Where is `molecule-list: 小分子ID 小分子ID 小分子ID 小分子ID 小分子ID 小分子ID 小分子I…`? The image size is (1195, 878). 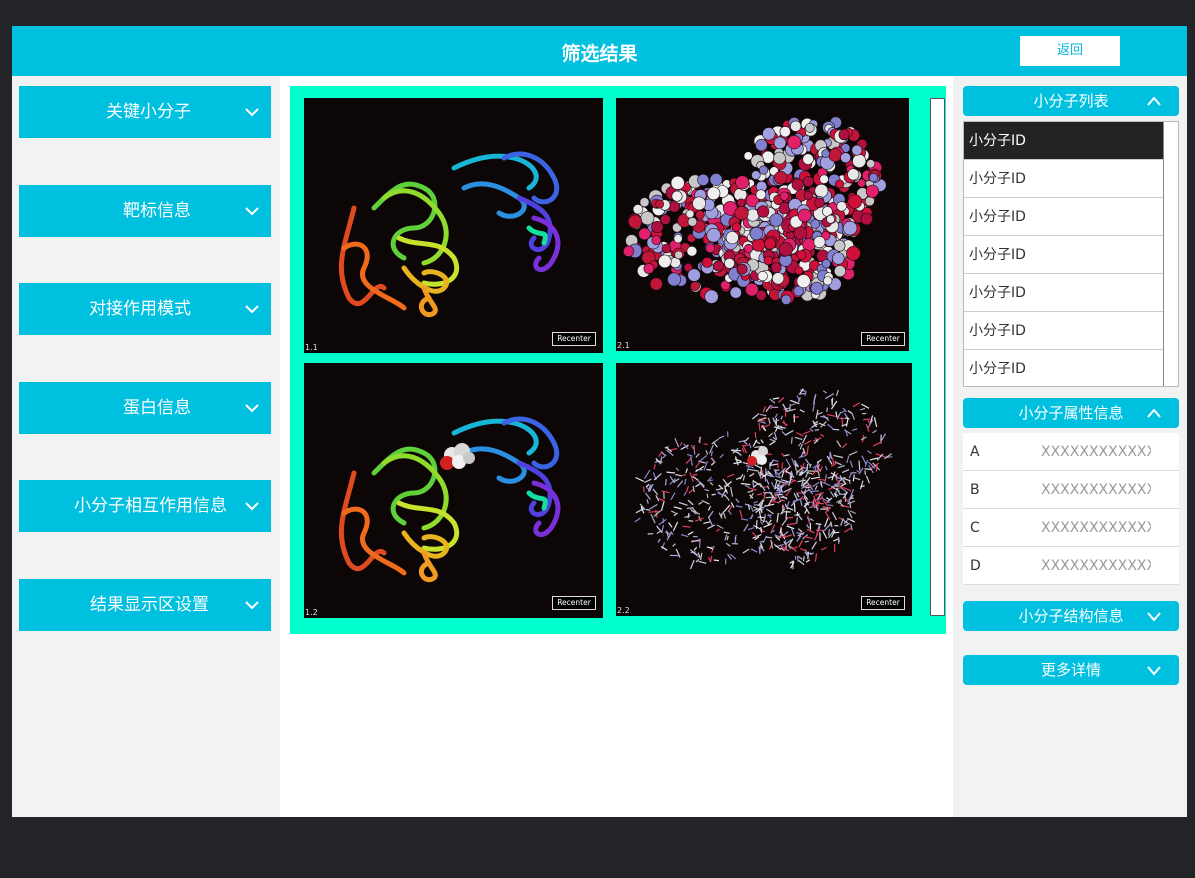 molecule-list: 小分子ID 小分子ID 小分子ID 小分子ID 小分子ID 小分子ID 小分子I… is located at coordinates (1071, 254).